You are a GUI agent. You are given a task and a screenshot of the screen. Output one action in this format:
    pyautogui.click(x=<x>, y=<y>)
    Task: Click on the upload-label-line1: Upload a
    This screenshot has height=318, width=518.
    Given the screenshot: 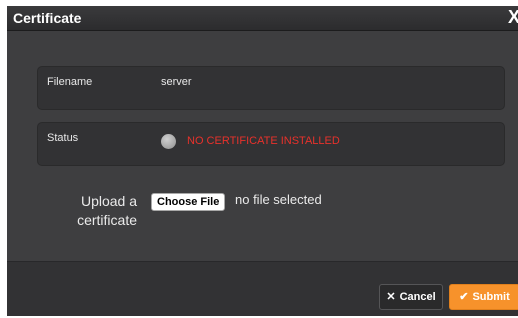 What is the action you would take?
    pyautogui.click(x=108, y=201)
    